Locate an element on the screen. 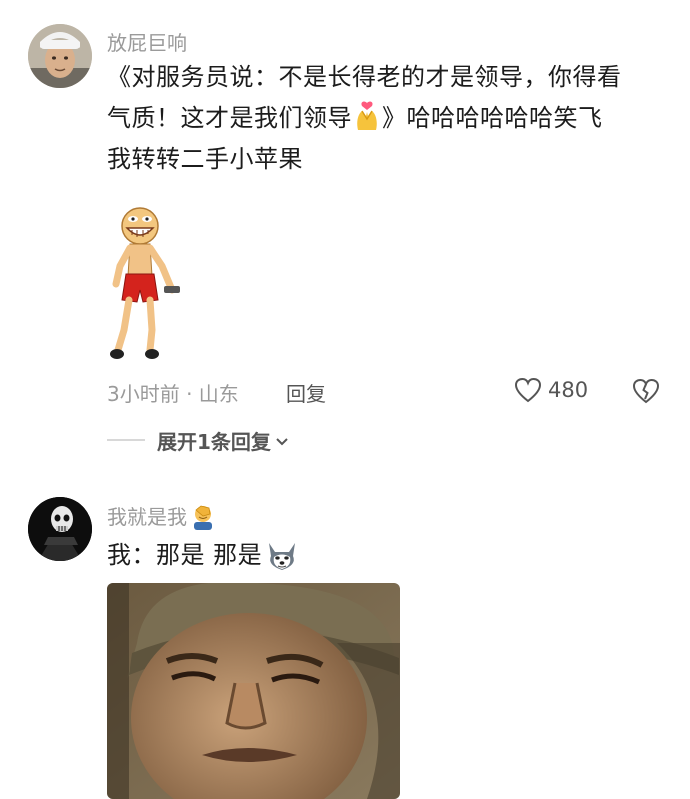  avatar-skull-icon is located at coordinates (60, 529).